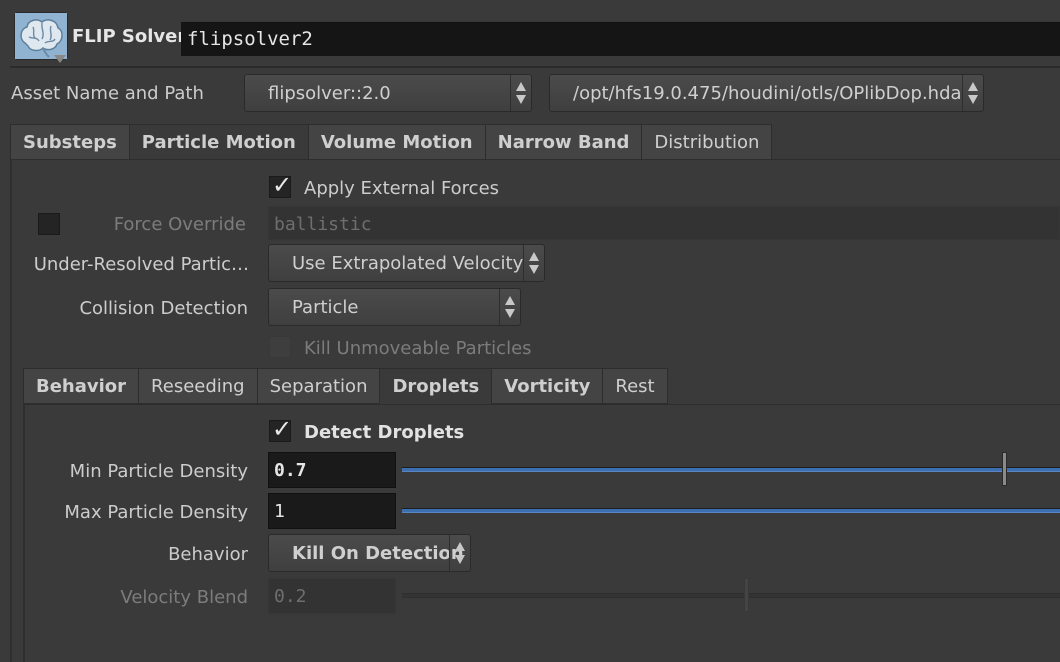 The width and height of the screenshot is (1060, 662). Describe the element at coordinates (707, 142) in the screenshot. I see `tab-distribution: Distribution` at that location.